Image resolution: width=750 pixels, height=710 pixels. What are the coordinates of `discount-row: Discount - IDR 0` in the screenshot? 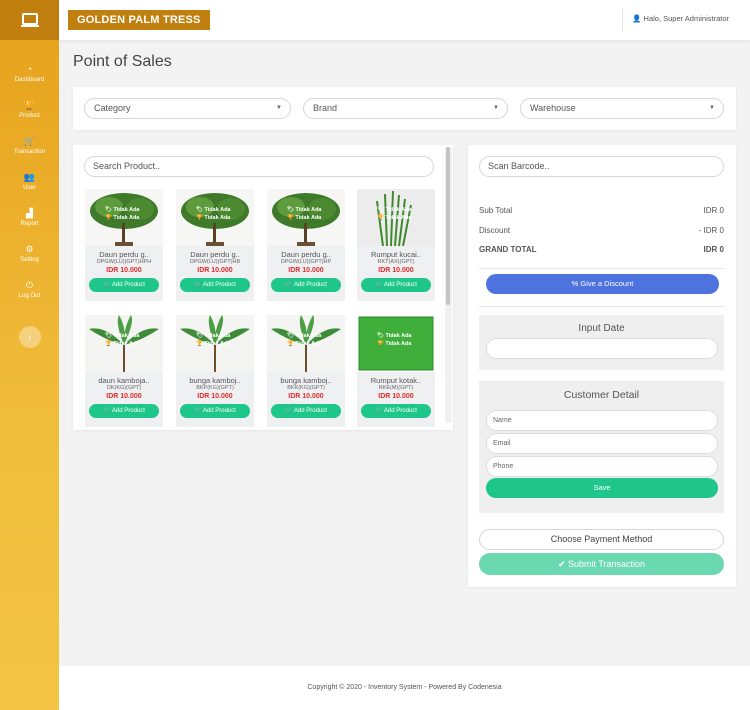 It's located at (601, 230).